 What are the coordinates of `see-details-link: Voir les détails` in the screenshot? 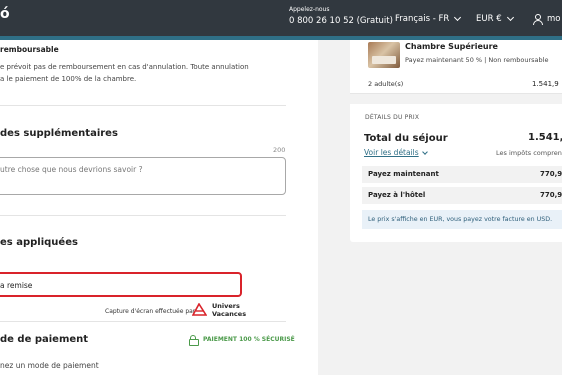 It's located at (396, 152).